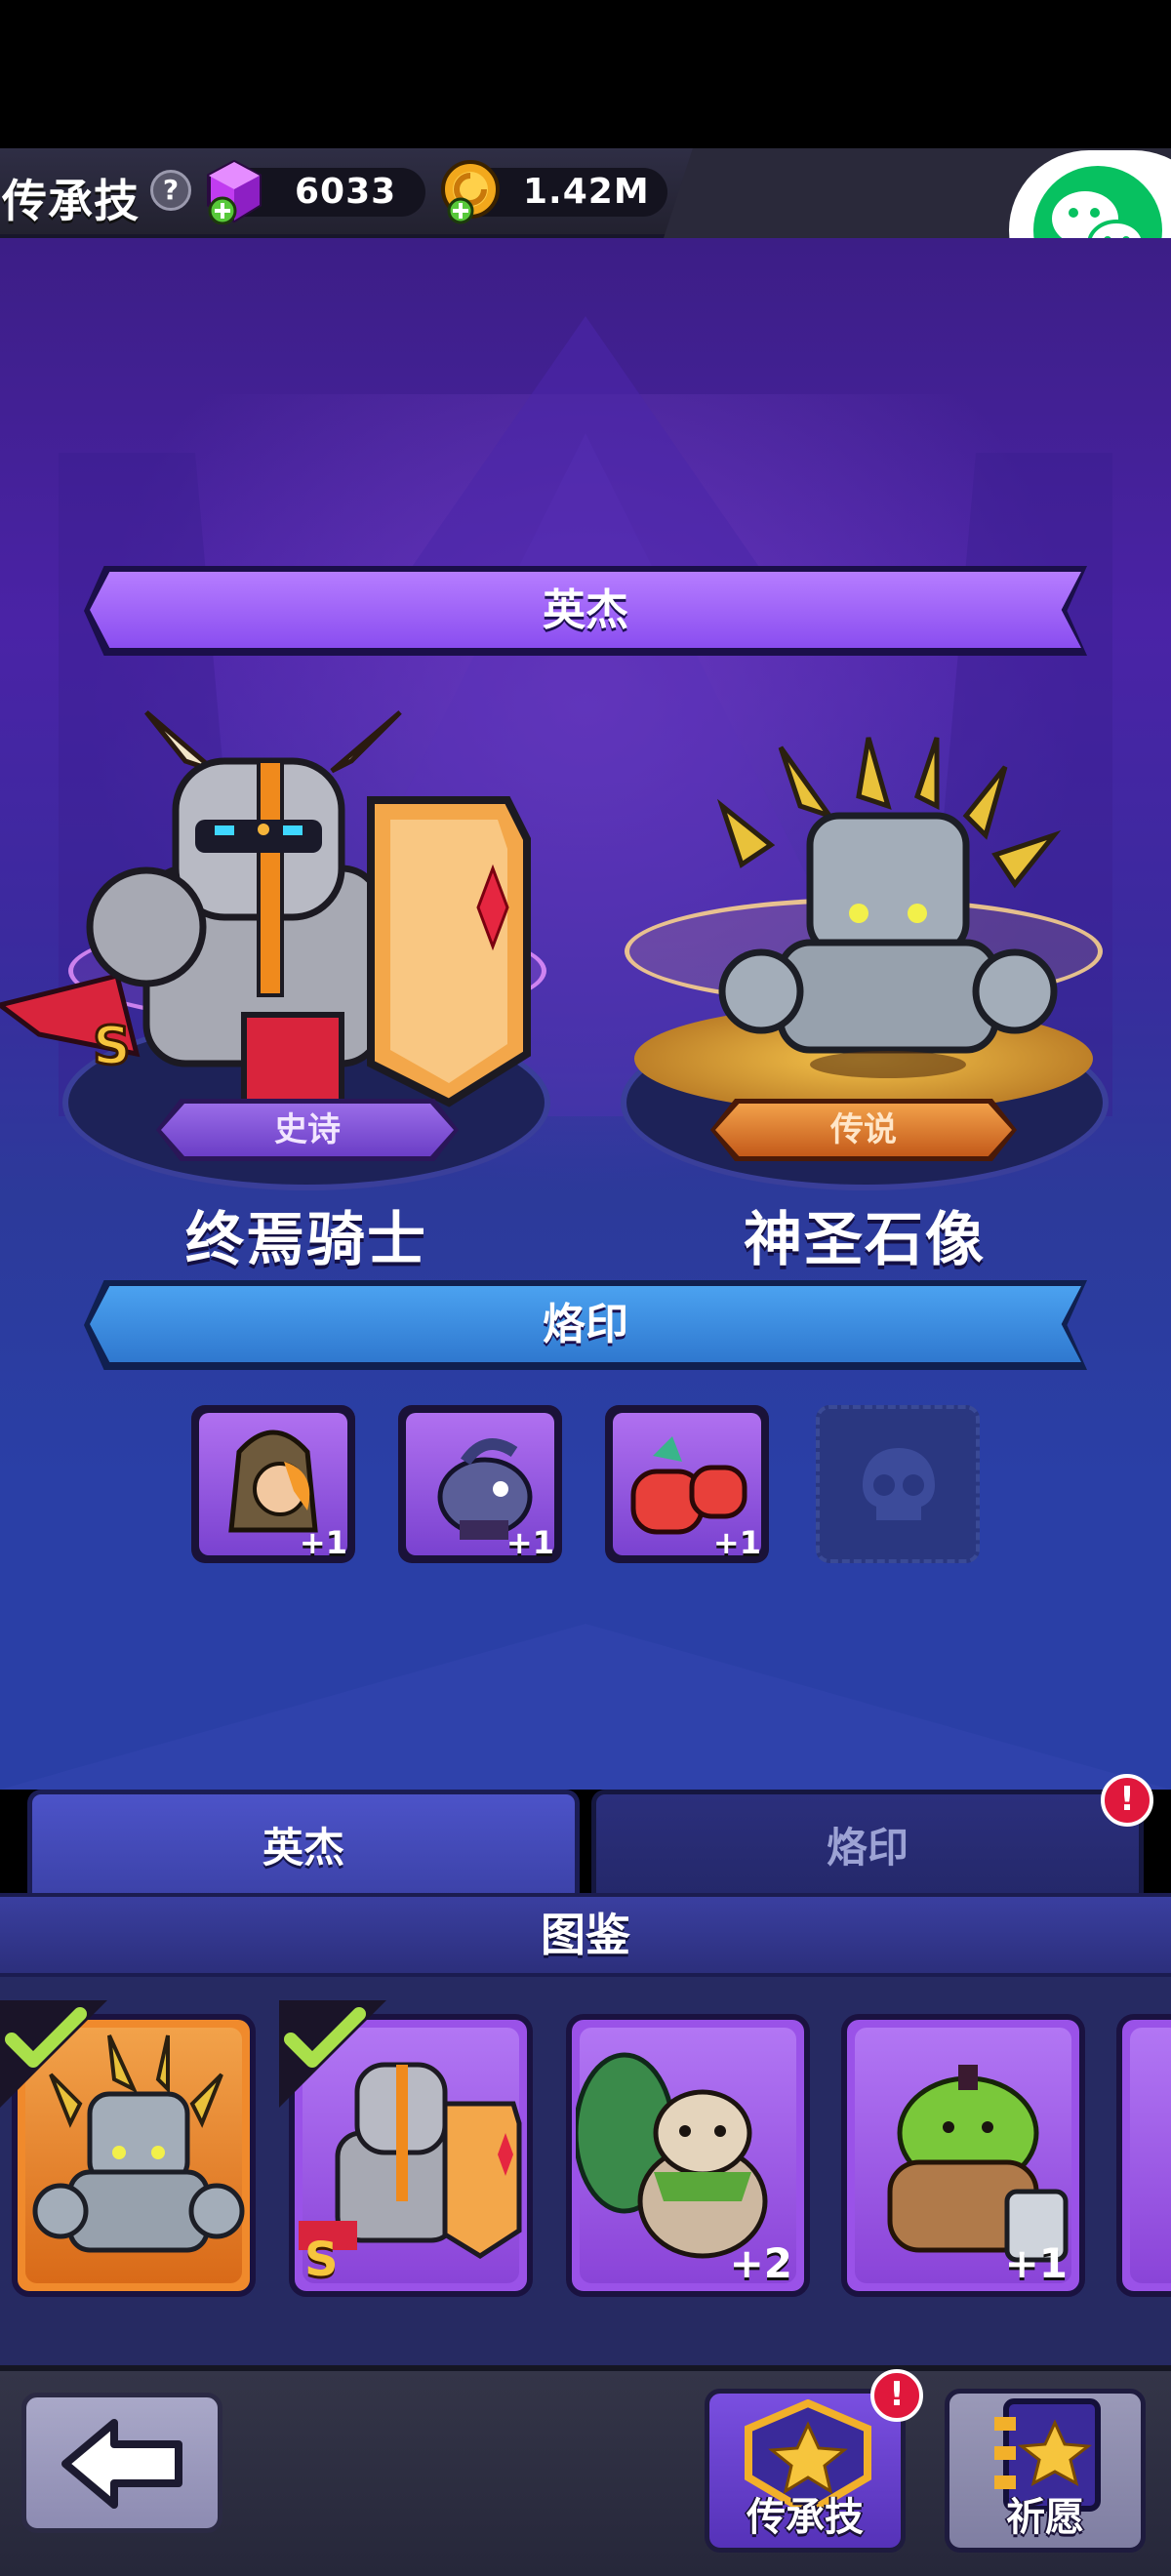 This screenshot has width=1171, height=2576. I want to click on legacy-skill-label: 传承技, so click(805, 2517).